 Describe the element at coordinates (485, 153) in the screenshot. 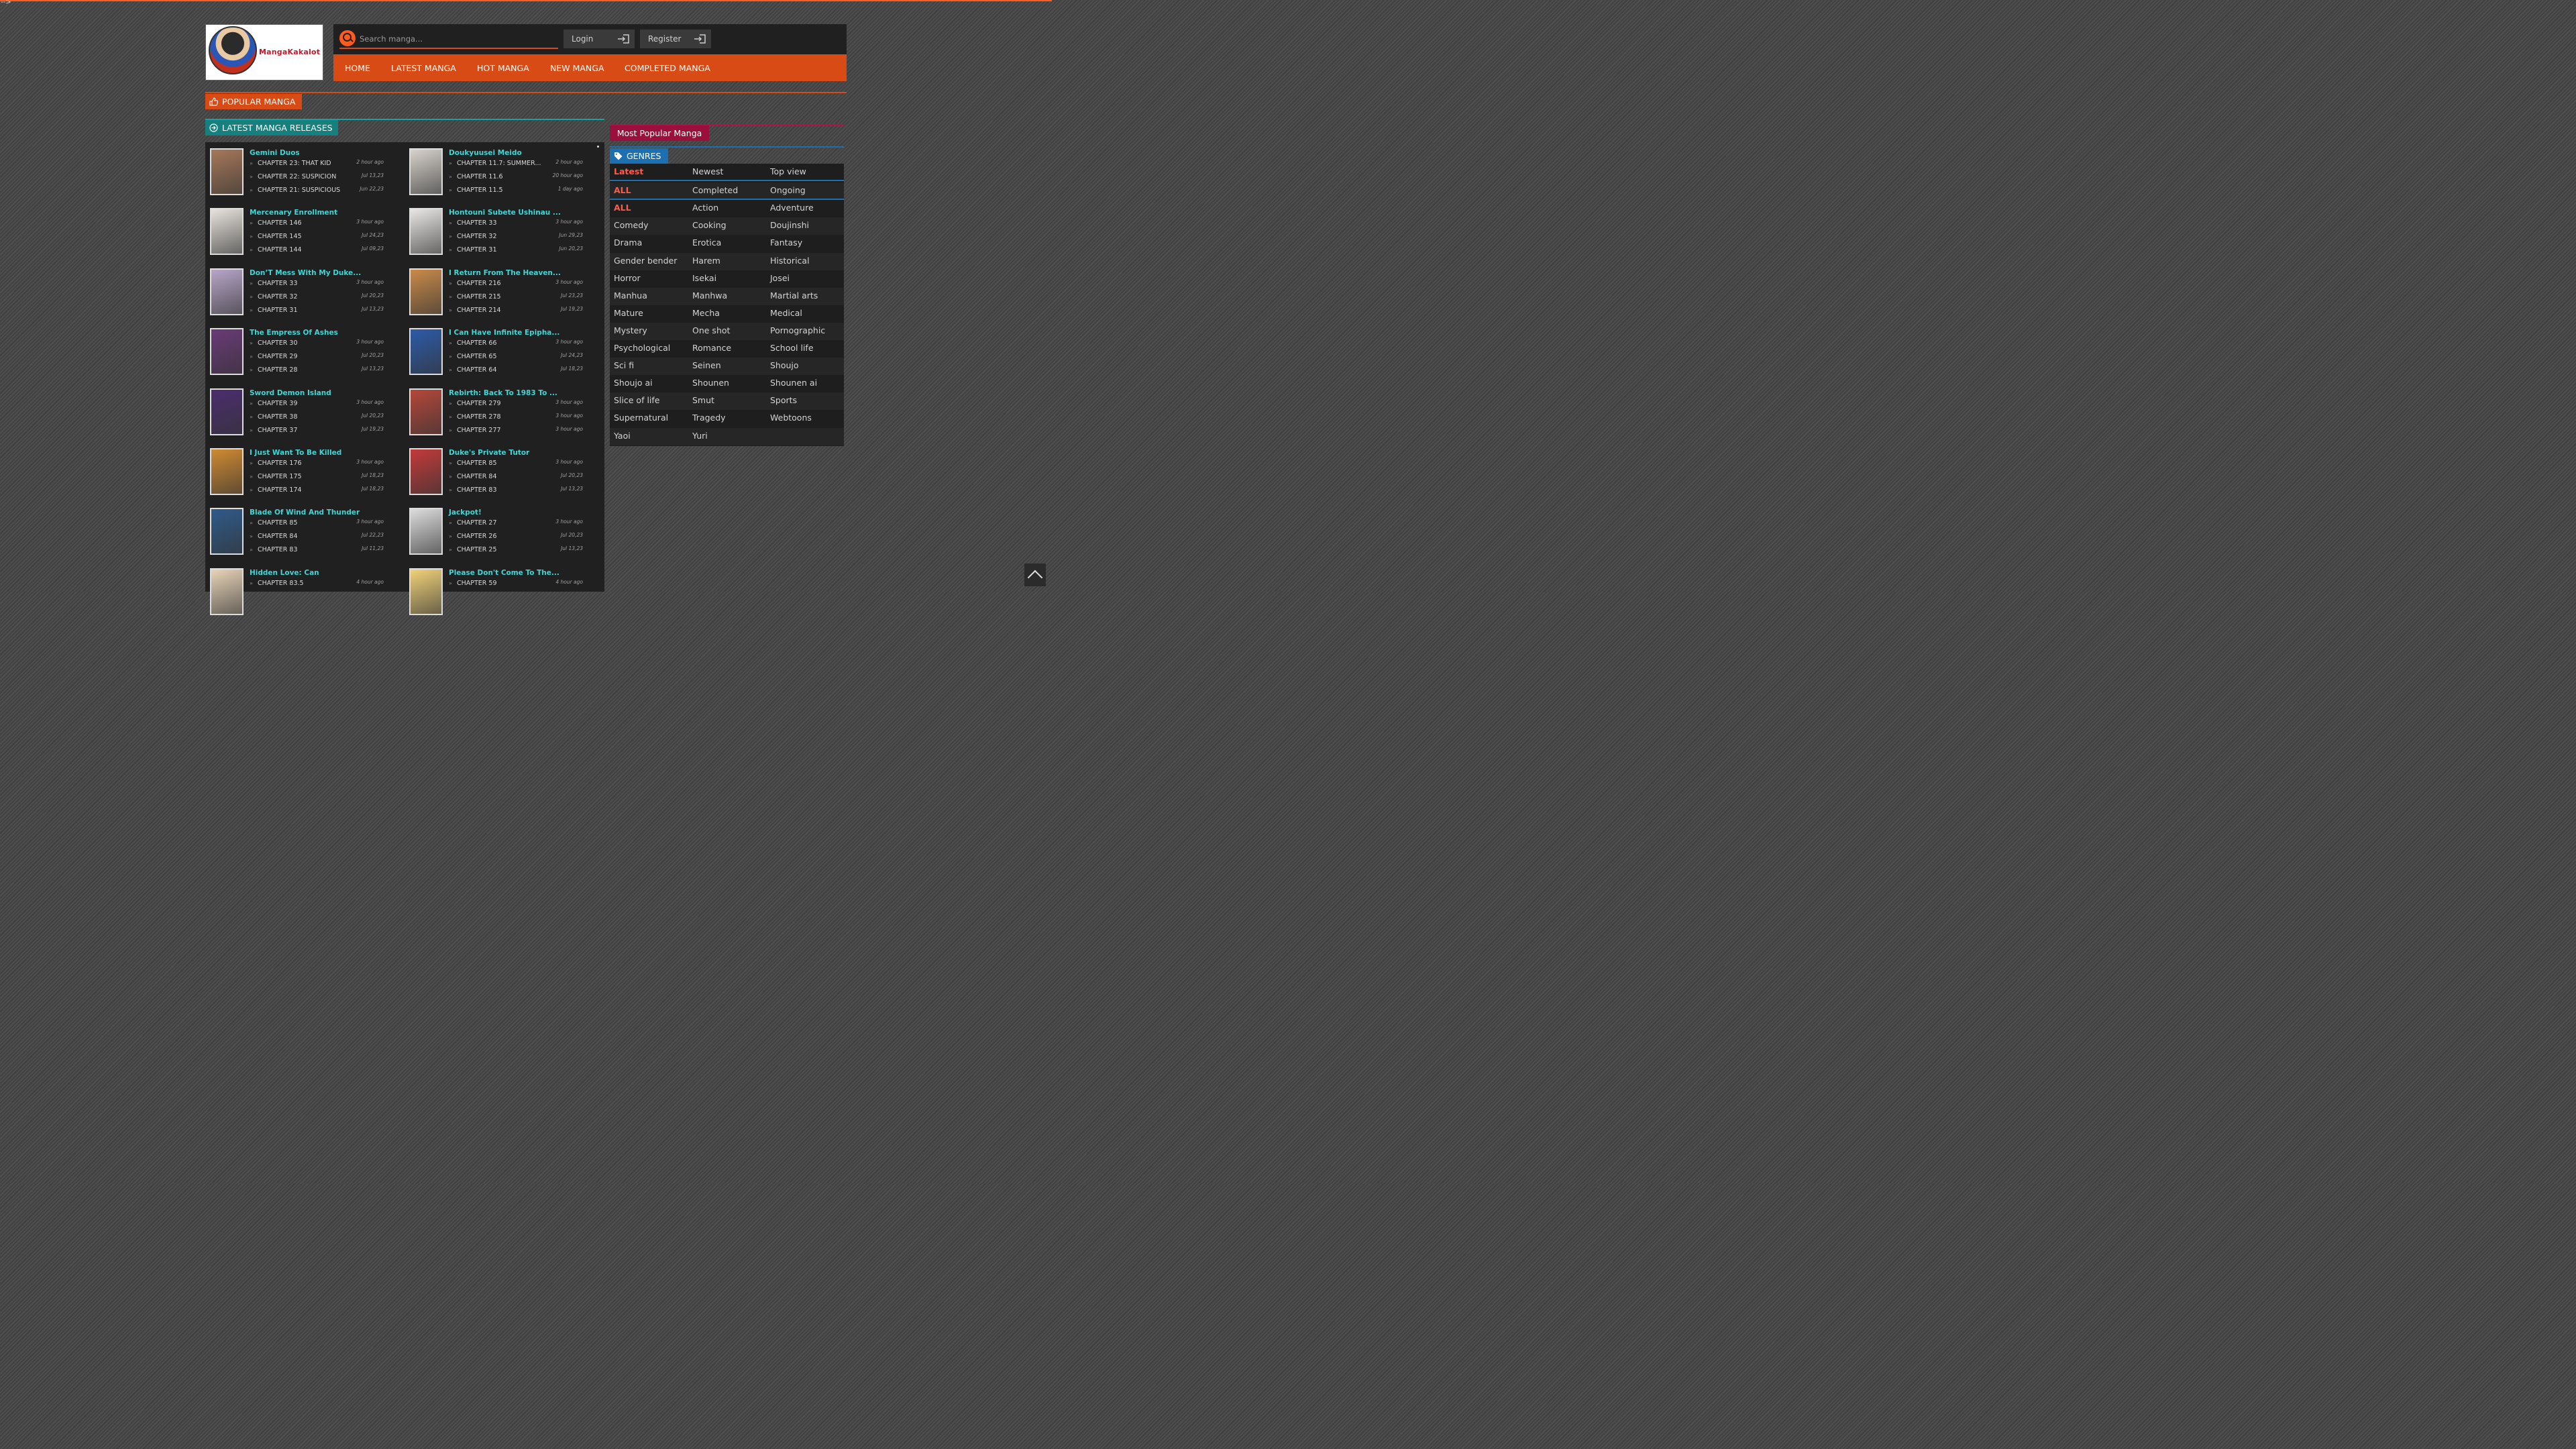

I see `manga-title-link: Doukyuusei Meido` at that location.